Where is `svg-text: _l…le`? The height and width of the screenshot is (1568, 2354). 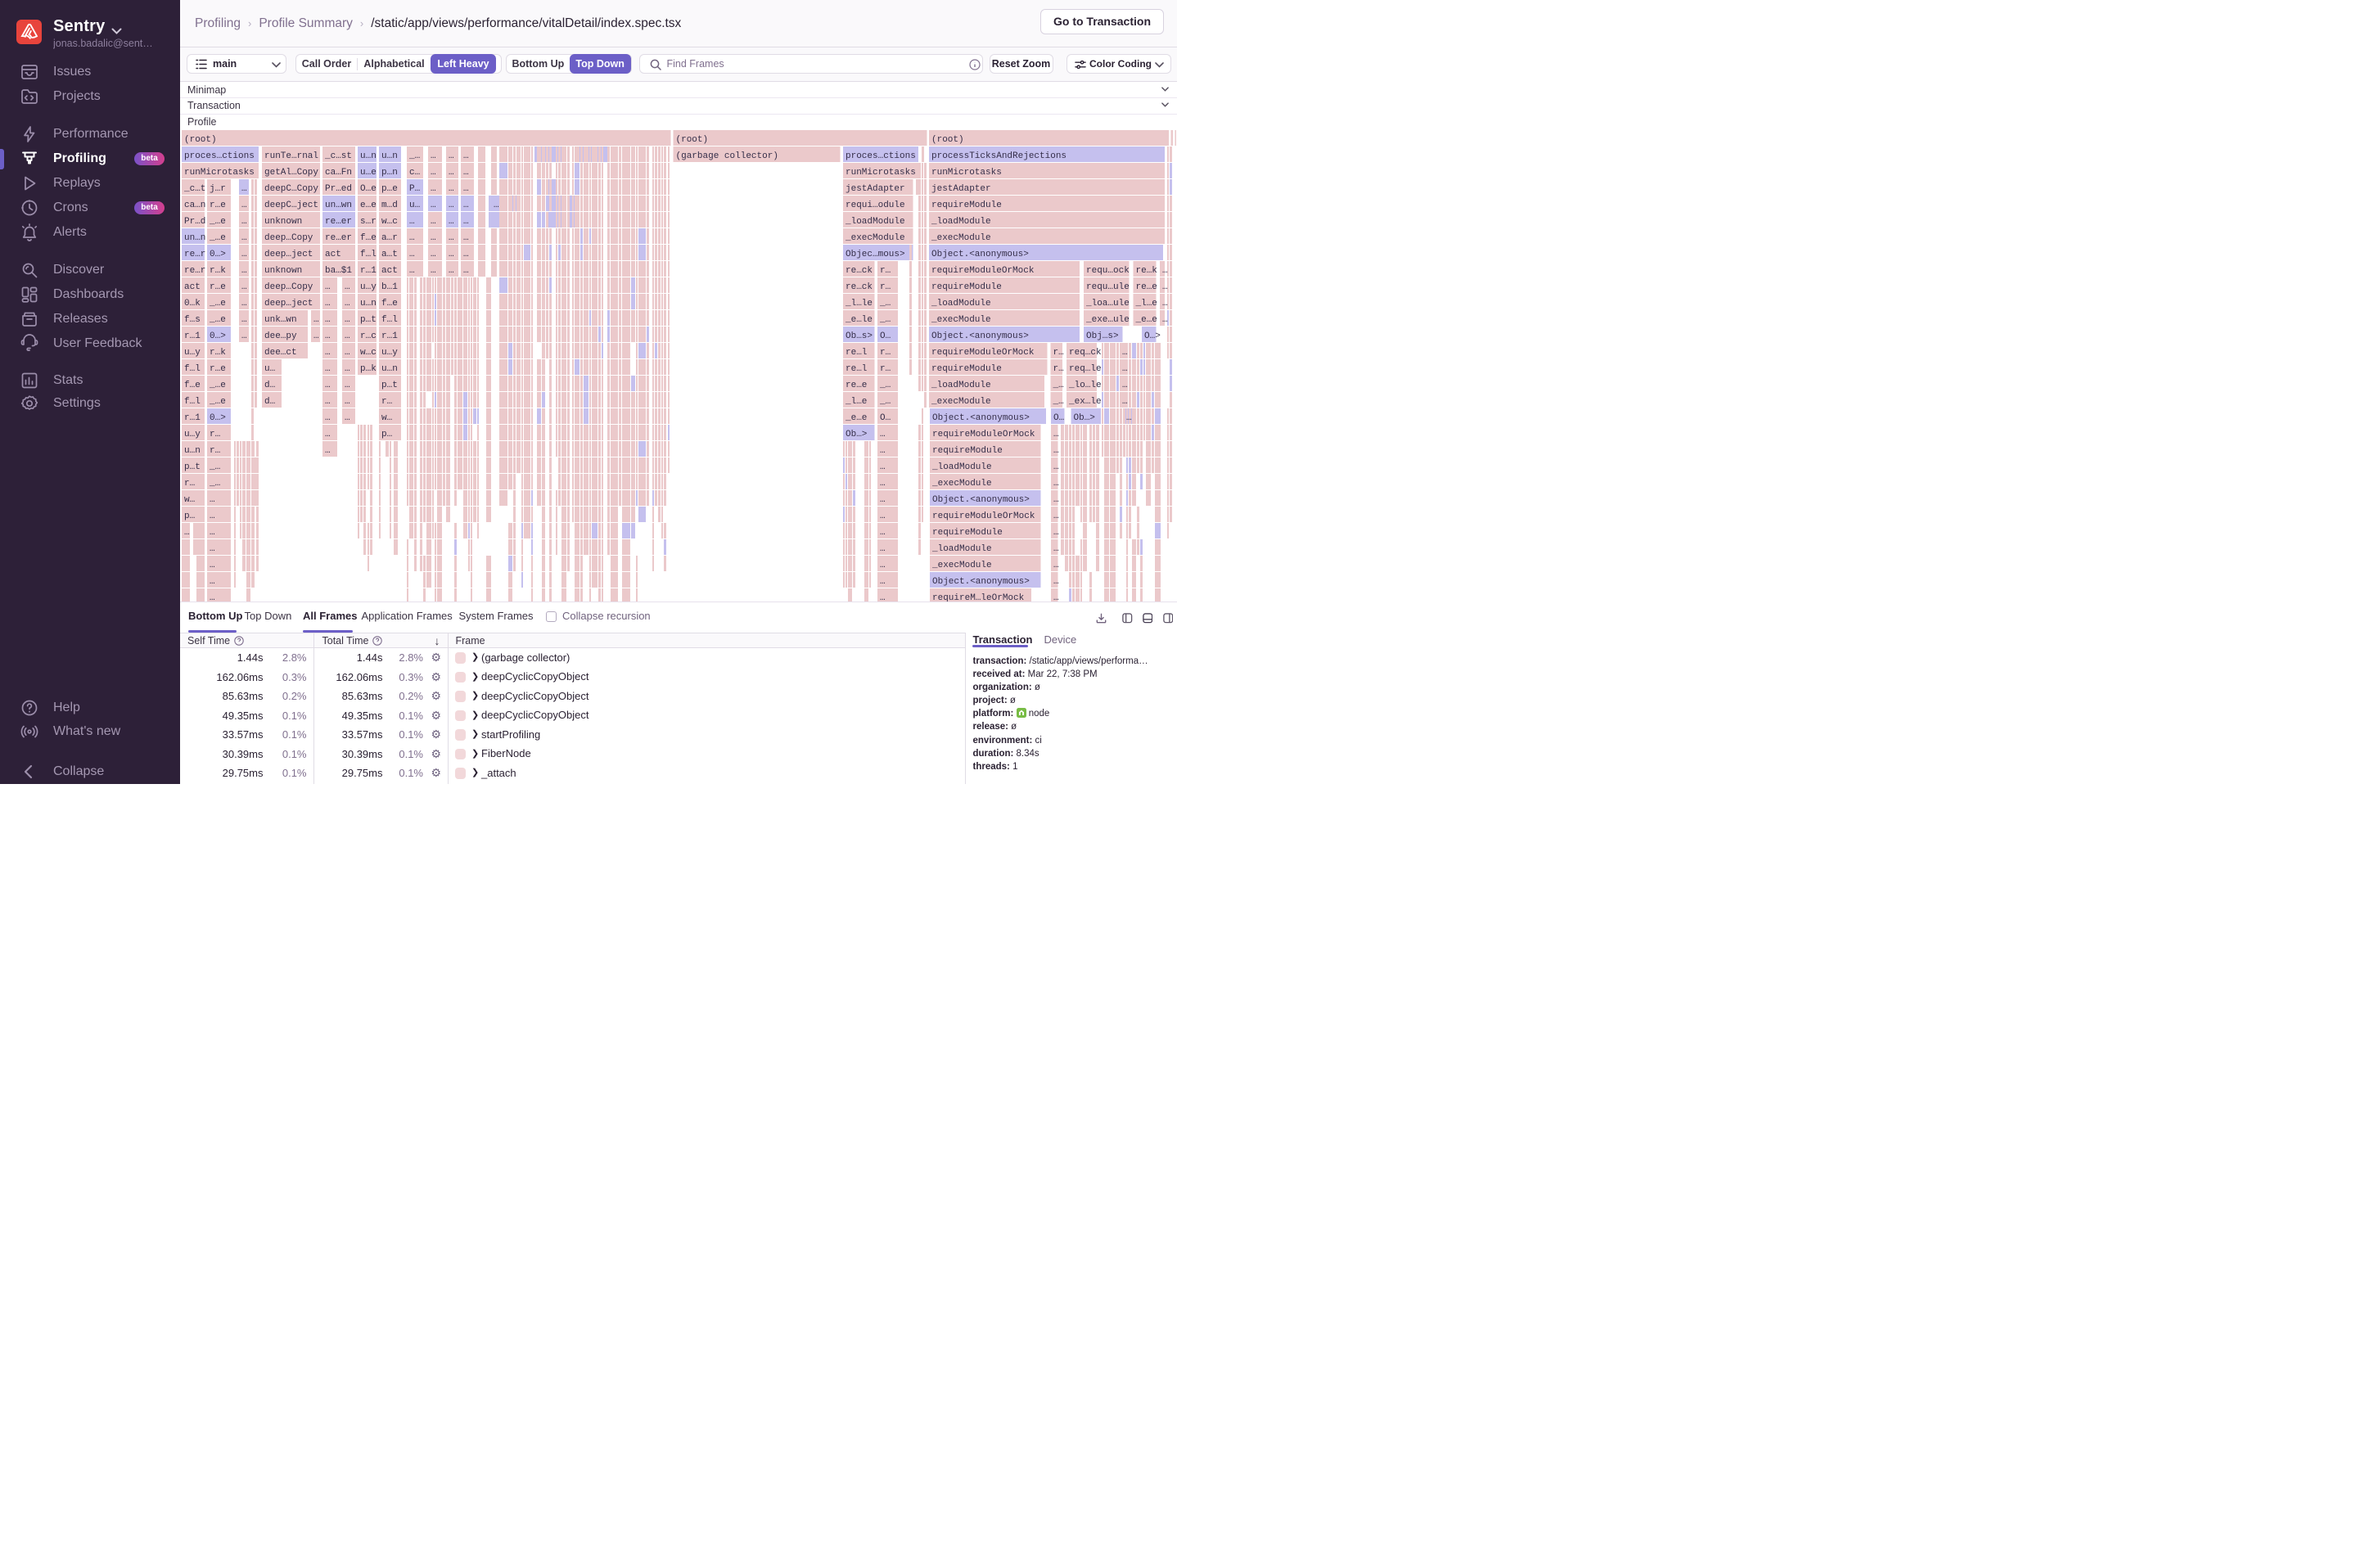
svg-text: _l…le is located at coordinates (859, 304).